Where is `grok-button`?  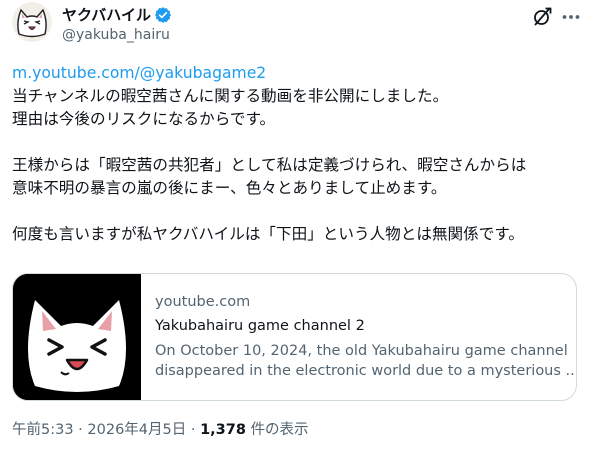 grok-button is located at coordinates (542, 17).